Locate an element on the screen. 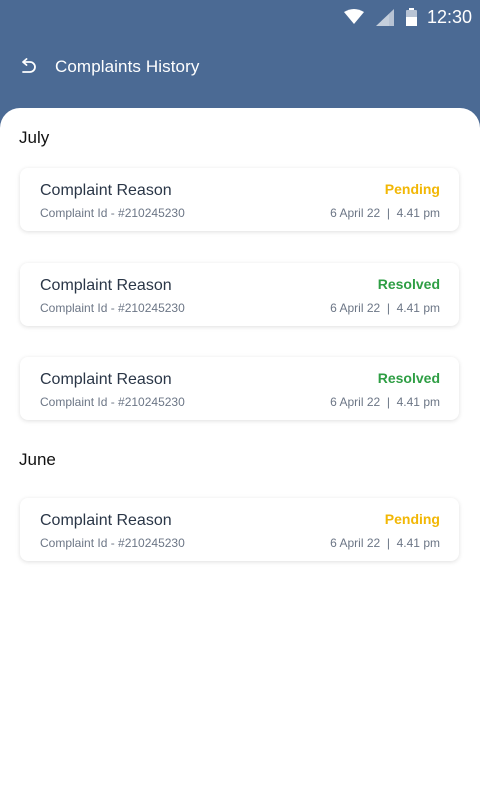 This screenshot has height=800, width=480. back-arrow-icon is located at coordinates (29, 65).